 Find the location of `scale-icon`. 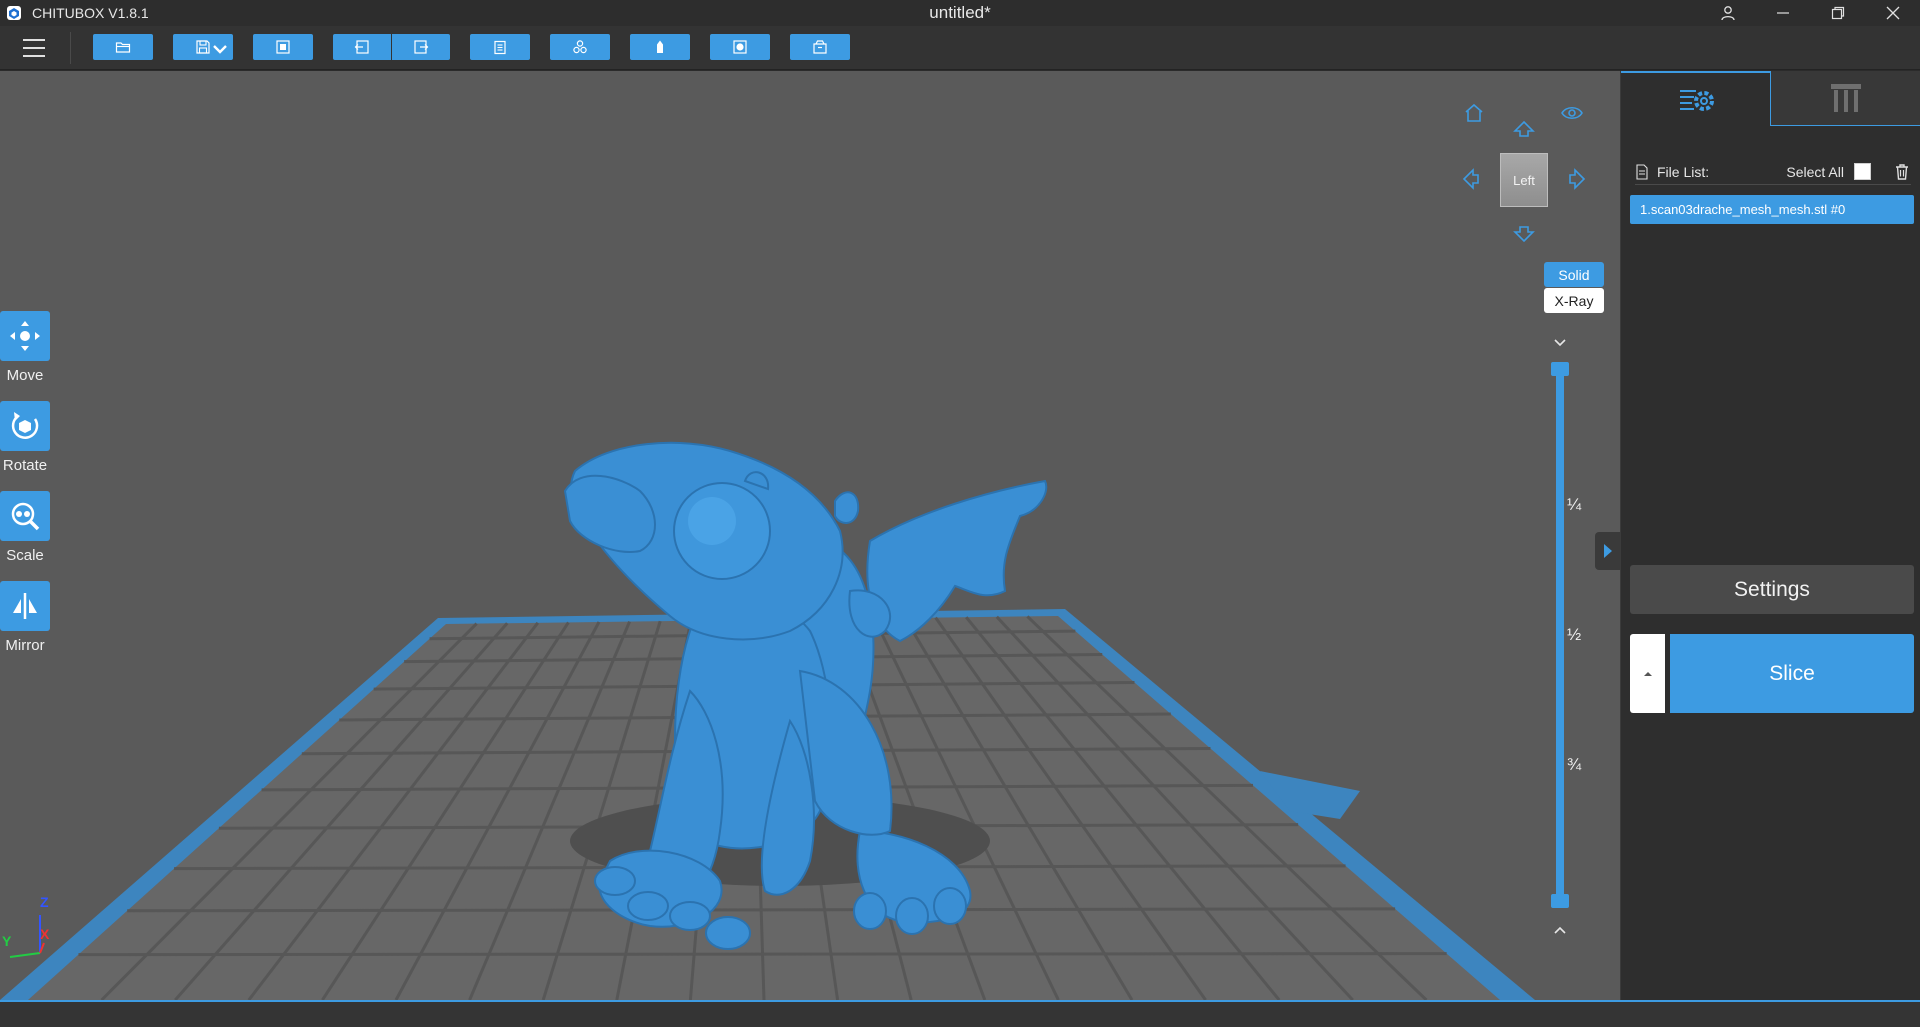

scale-icon is located at coordinates (25, 516).